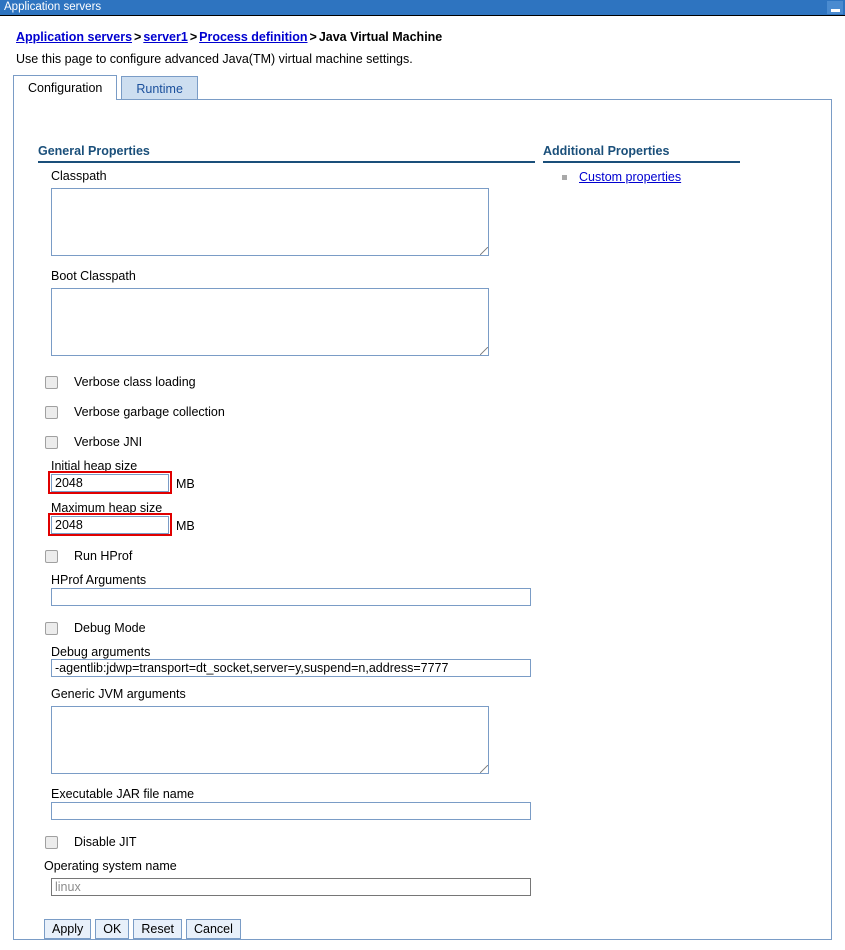 This screenshot has height=950, width=845. Describe the element at coordinates (291, 887) in the screenshot. I see `operating-system-name-input` at that location.